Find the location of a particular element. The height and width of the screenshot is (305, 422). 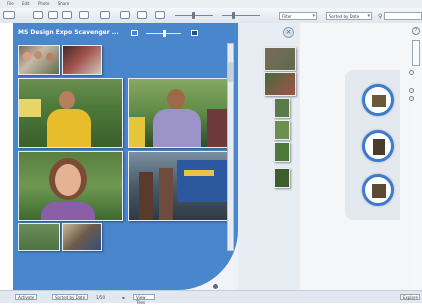

photo-count: 1/50 is located at coordinates (100, 297).